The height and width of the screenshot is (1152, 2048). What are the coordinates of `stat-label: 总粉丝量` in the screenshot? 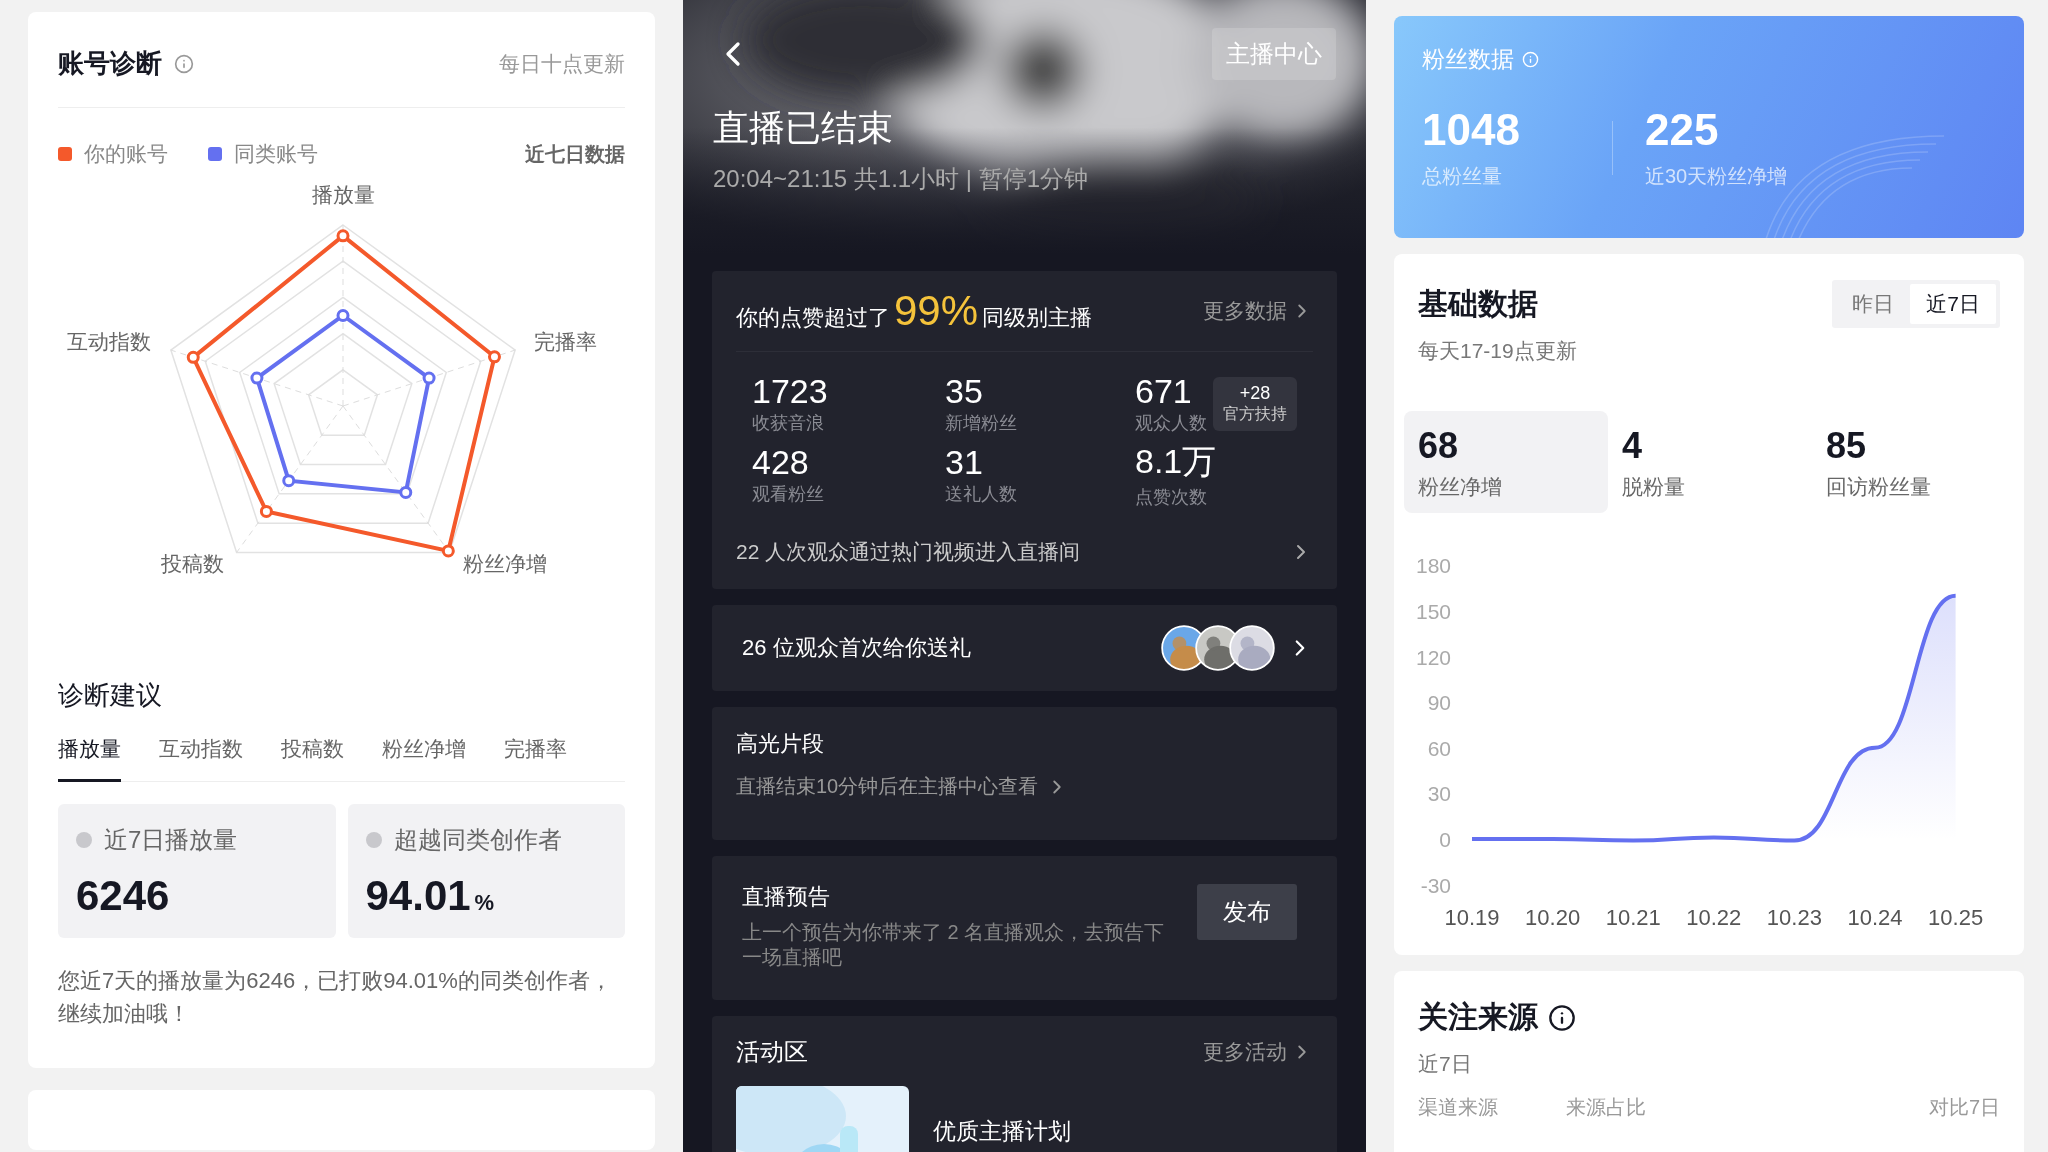 It's located at (1462, 176).